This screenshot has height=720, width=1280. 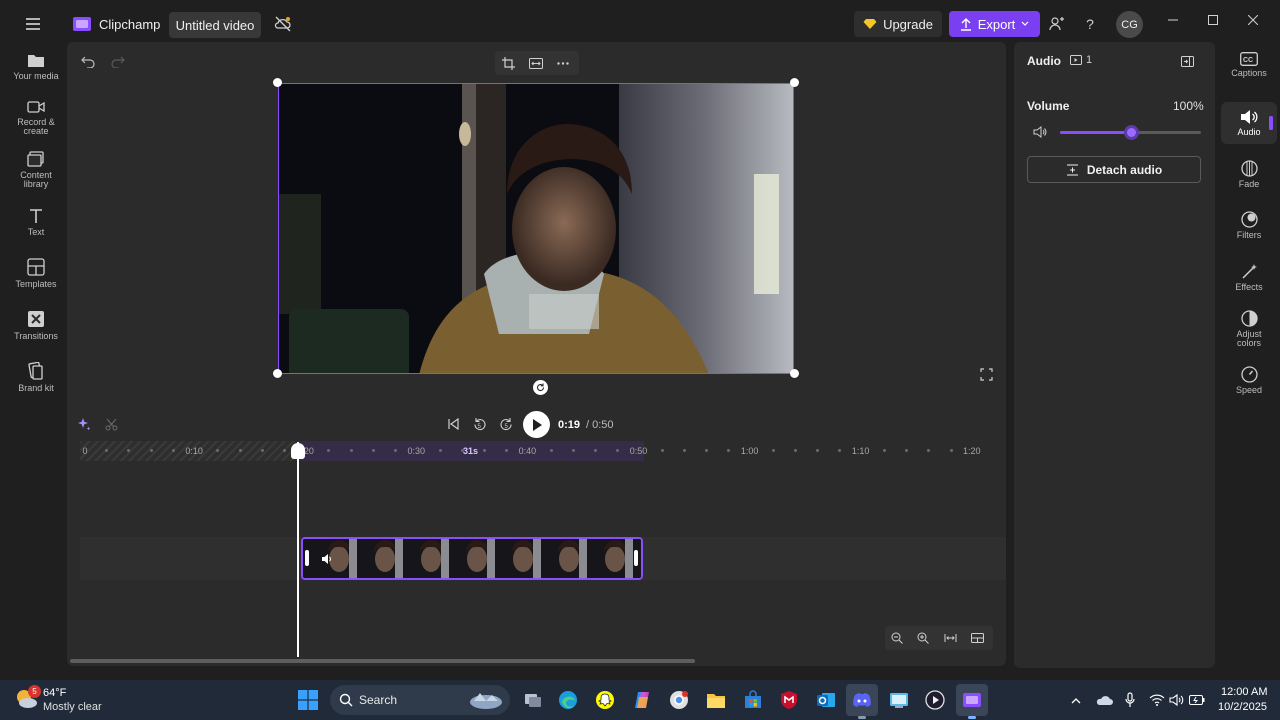 What do you see at coordinates (1157, 700) in the screenshot?
I see `wifi-icon` at bounding box center [1157, 700].